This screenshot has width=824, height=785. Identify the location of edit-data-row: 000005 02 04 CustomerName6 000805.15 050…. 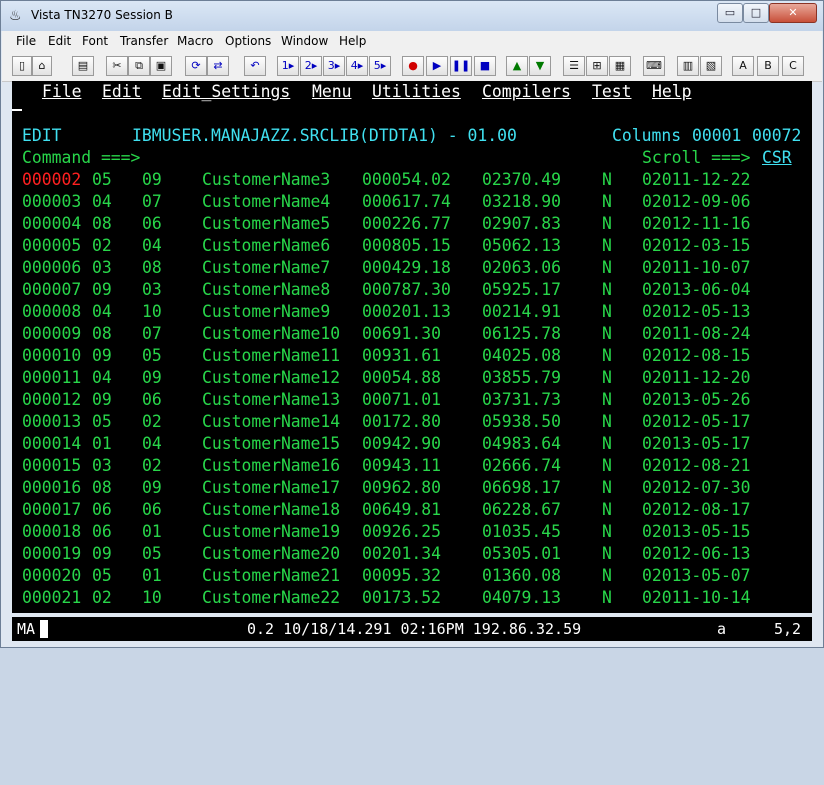
(381, 246).